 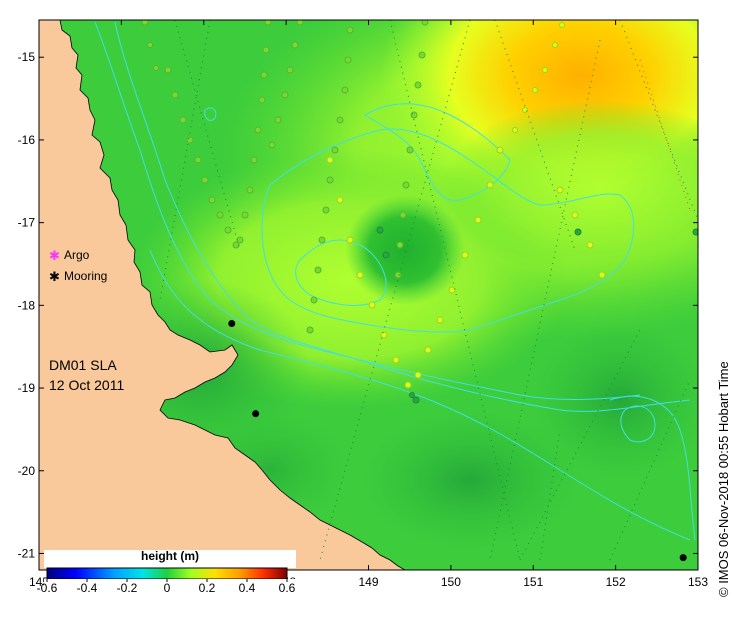 I want to click on mooring-asterisk-icon: ✱, so click(x=54, y=276).